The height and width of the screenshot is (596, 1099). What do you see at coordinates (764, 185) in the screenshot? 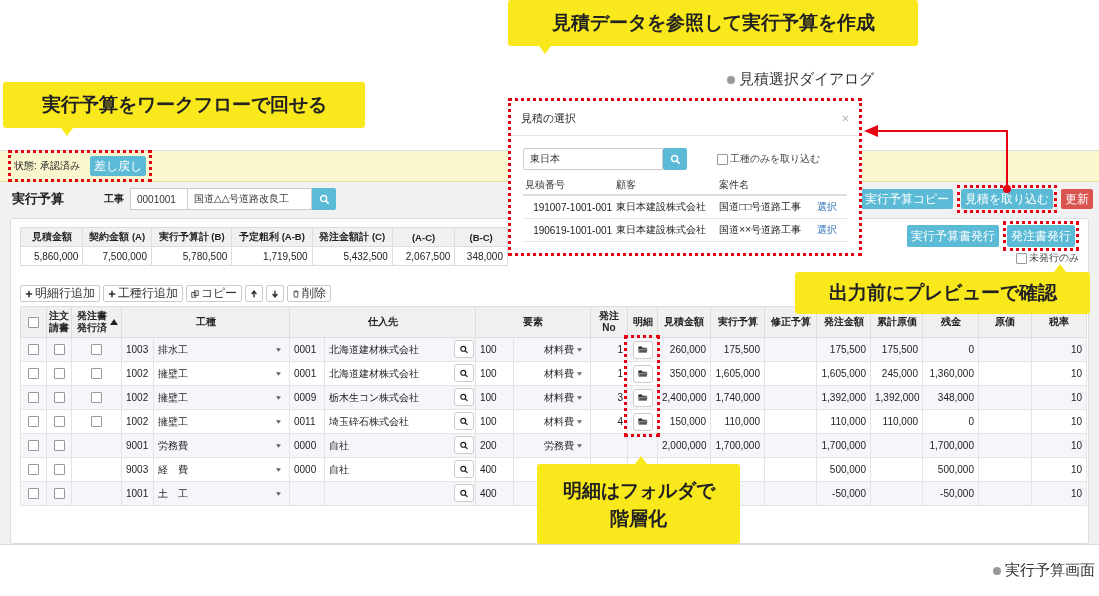
I see `column-header: 案件名` at bounding box center [764, 185].